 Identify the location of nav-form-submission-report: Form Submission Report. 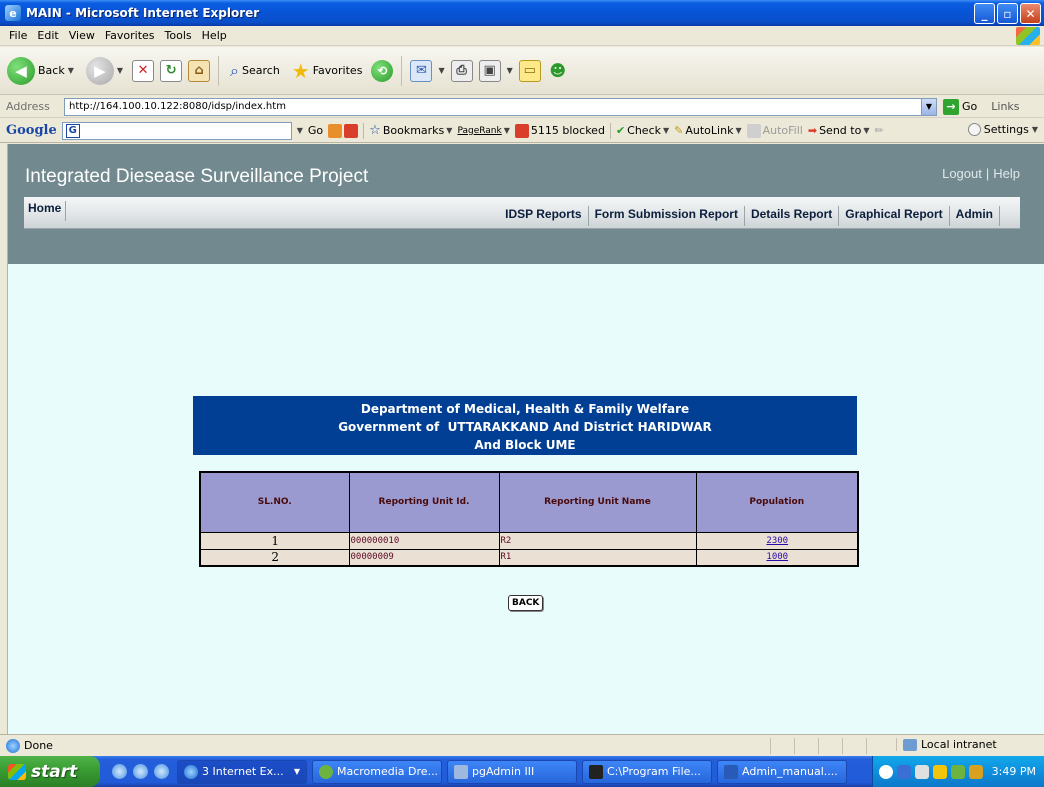
(665, 216).